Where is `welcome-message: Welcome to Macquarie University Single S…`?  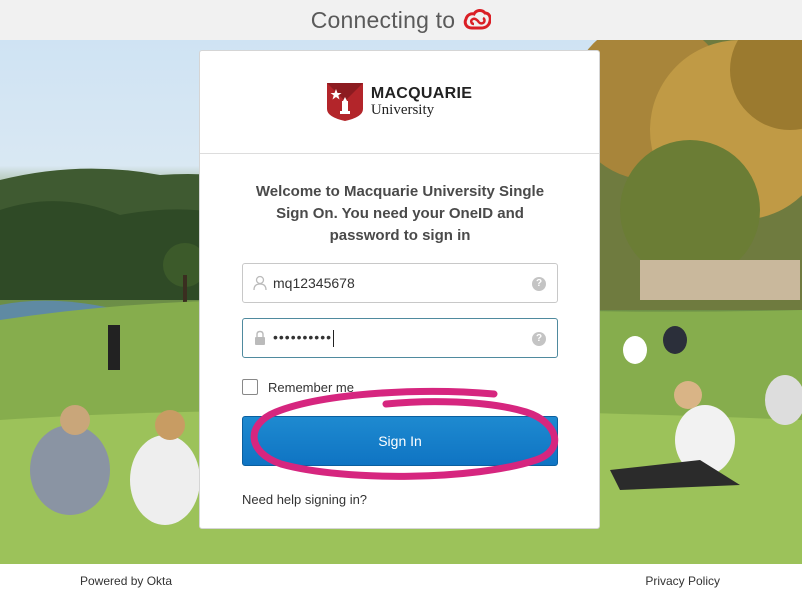 welcome-message: Welcome to Macquarie University Single S… is located at coordinates (400, 213).